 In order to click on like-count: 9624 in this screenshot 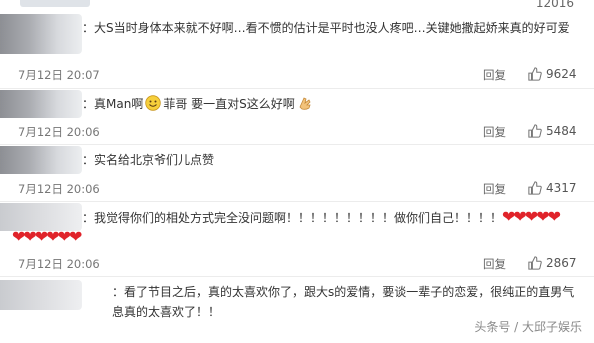, I will do `click(561, 74)`.